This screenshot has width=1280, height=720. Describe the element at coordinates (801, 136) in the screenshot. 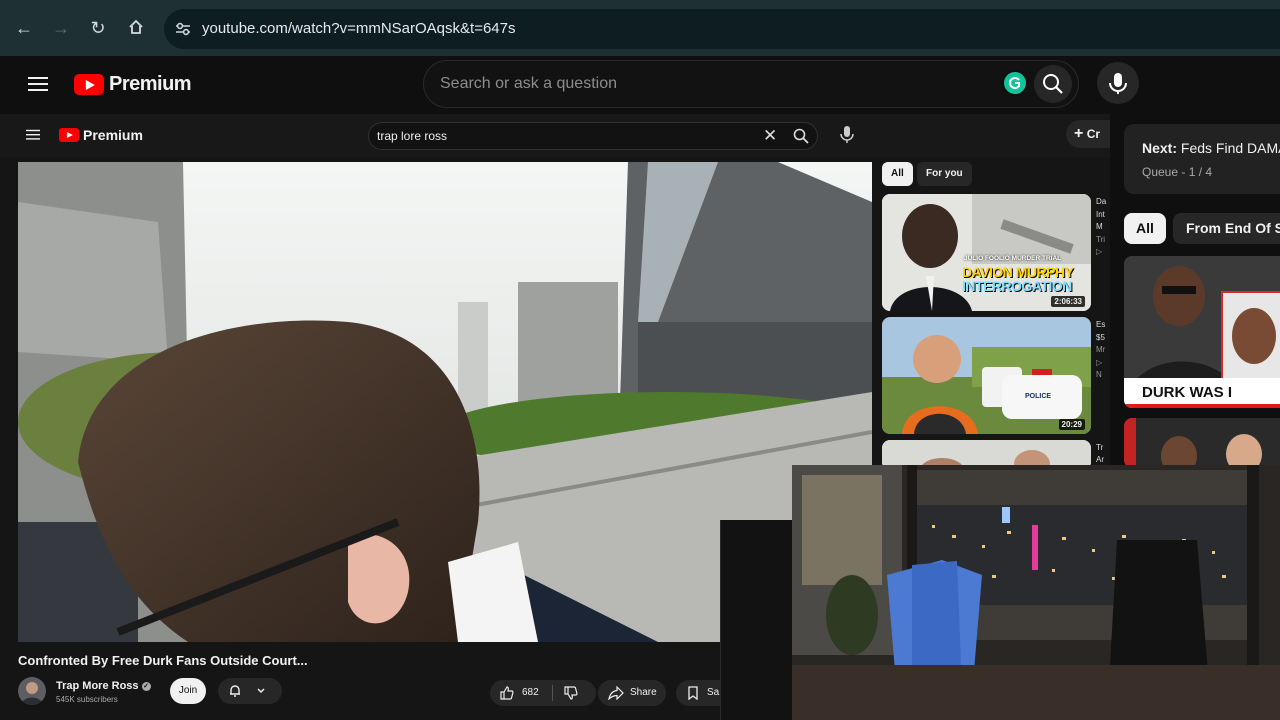

I see `inner-search-icon` at that location.